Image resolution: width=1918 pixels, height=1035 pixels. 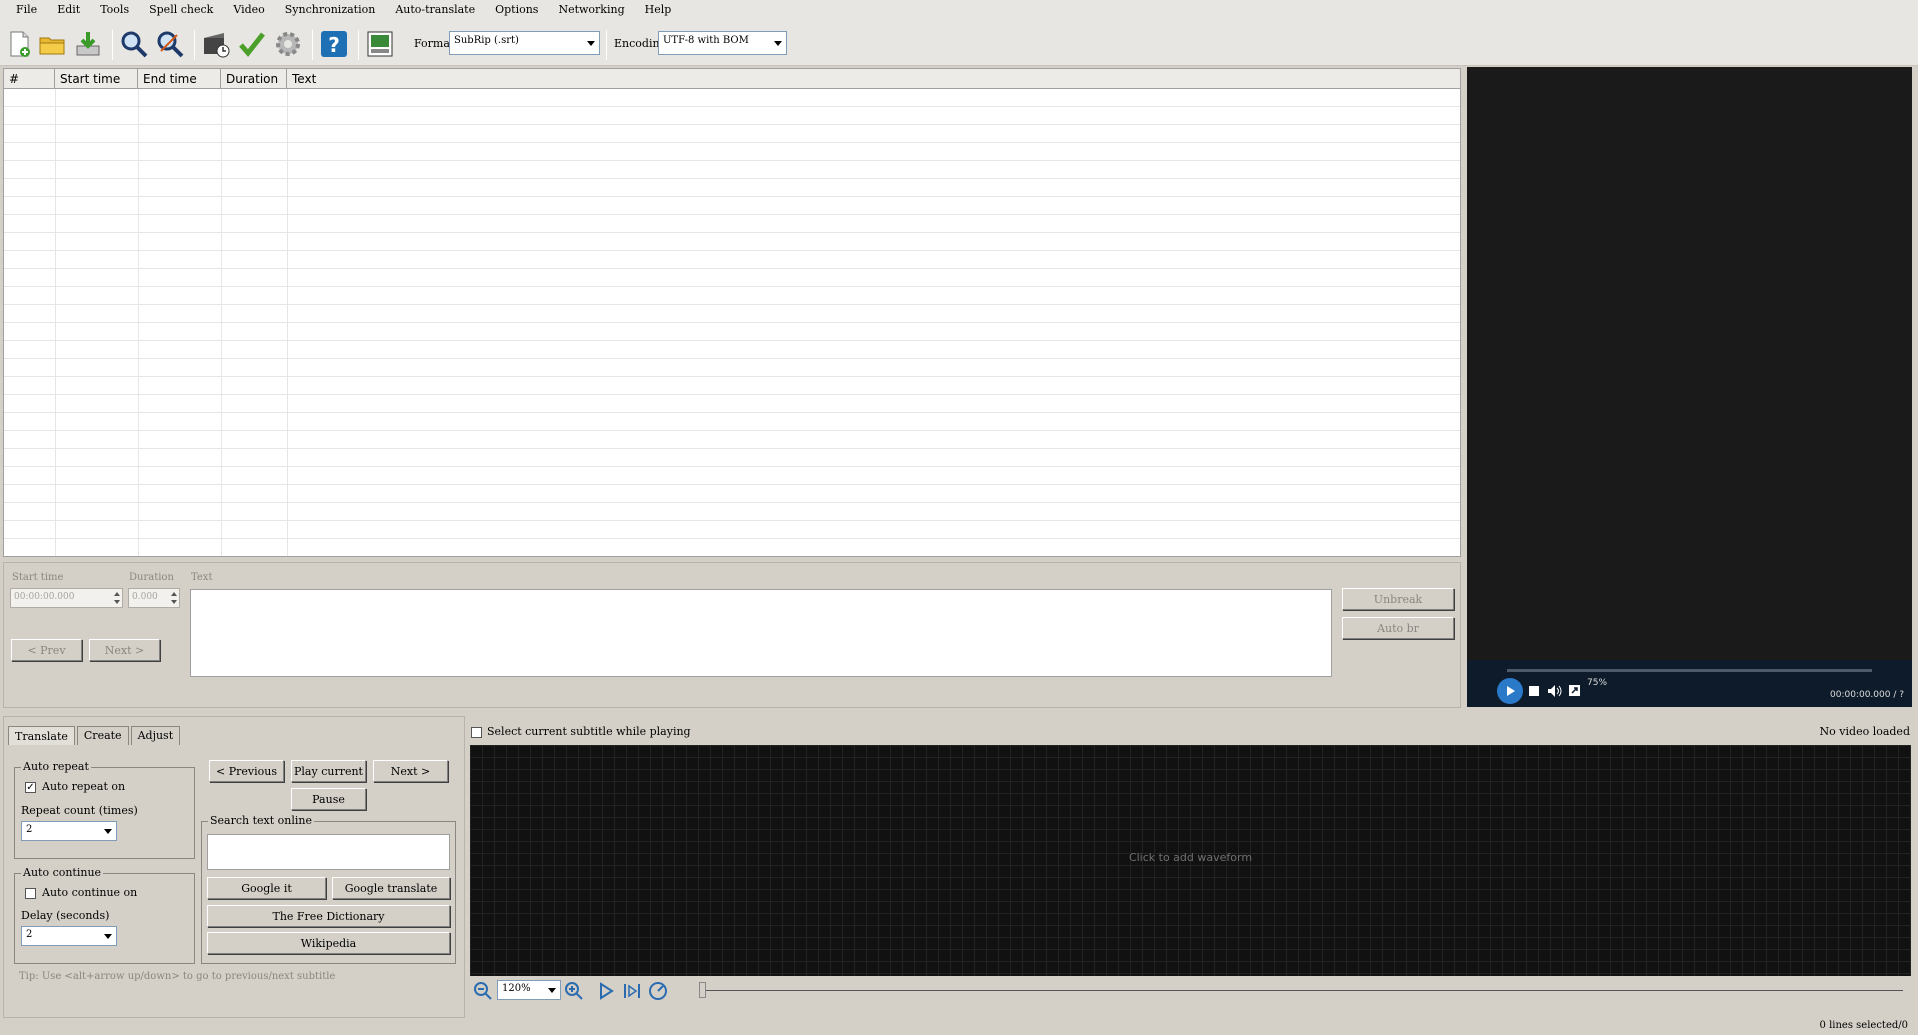 I want to click on tab-create: Create, so click(x=102, y=735).